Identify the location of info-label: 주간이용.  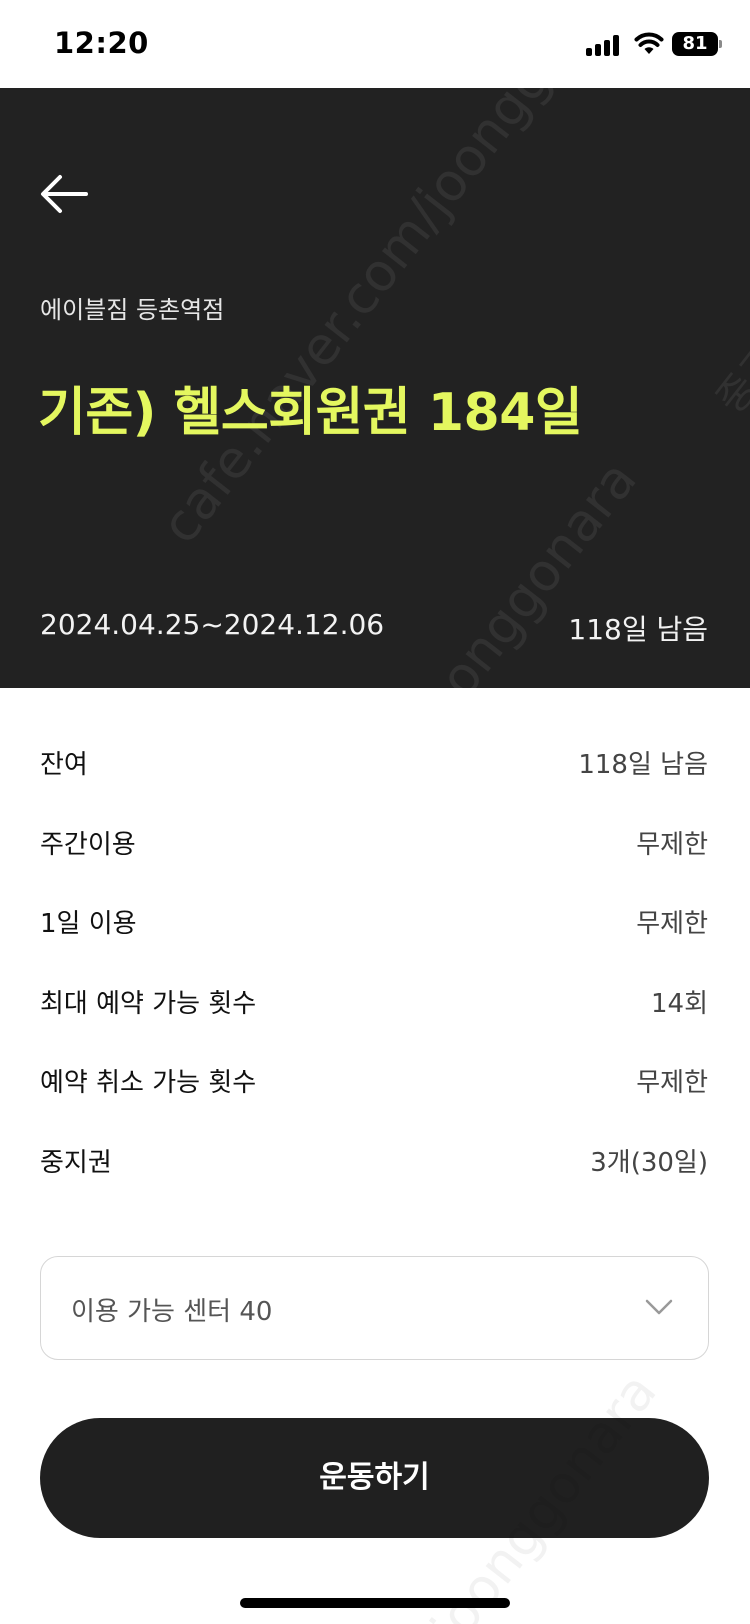
(88, 845).